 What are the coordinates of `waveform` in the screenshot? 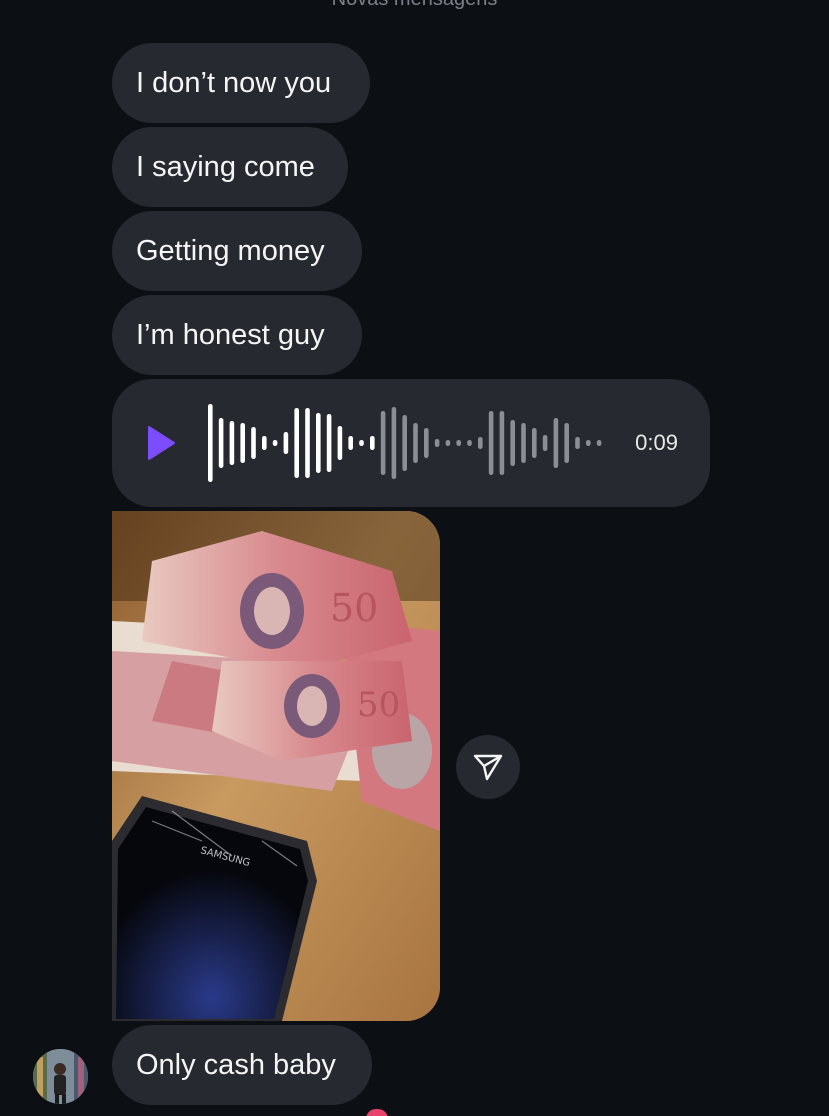 It's located at (408, 443).